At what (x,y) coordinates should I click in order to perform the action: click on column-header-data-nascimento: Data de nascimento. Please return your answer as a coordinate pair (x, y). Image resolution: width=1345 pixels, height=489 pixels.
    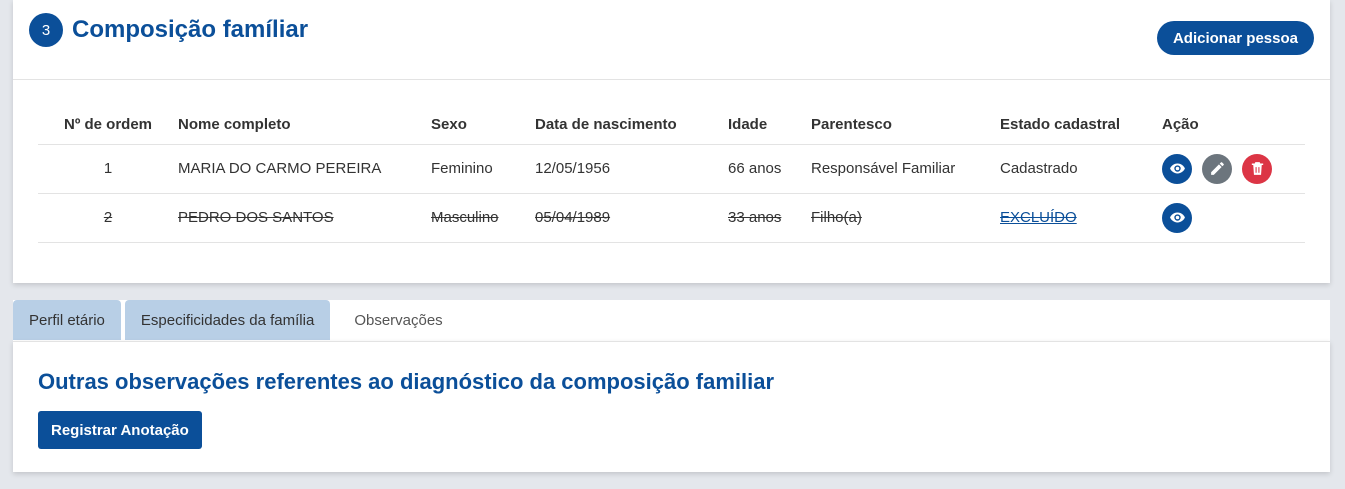
    Looking at the image, I should click on (631, 125).